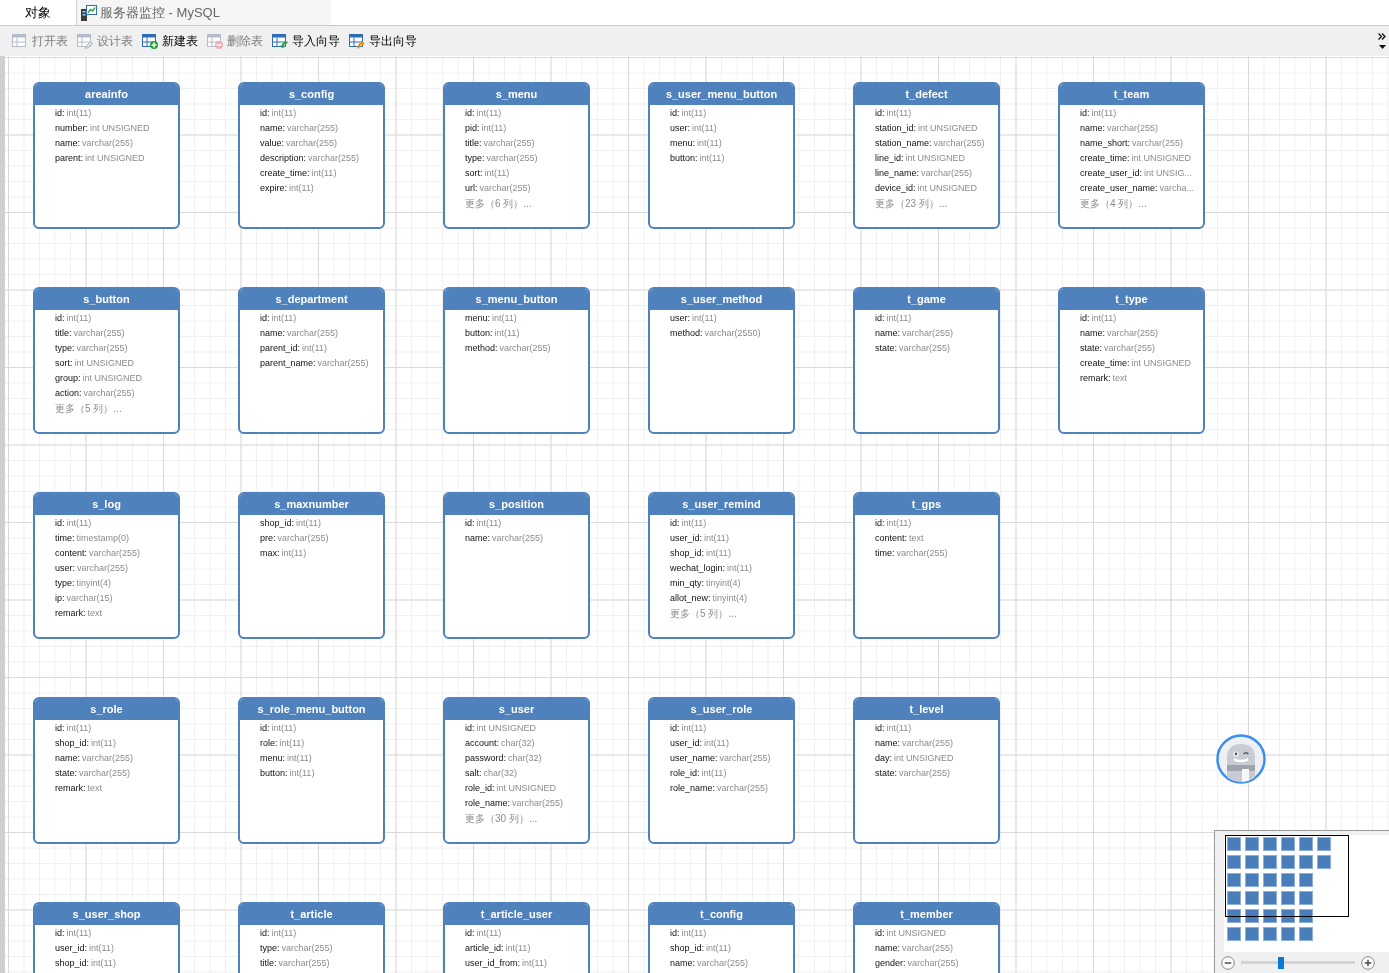  Describe the element at coordinates (286, 758) in the screenshot. I see `table-field: menu: int(11)` at that location.